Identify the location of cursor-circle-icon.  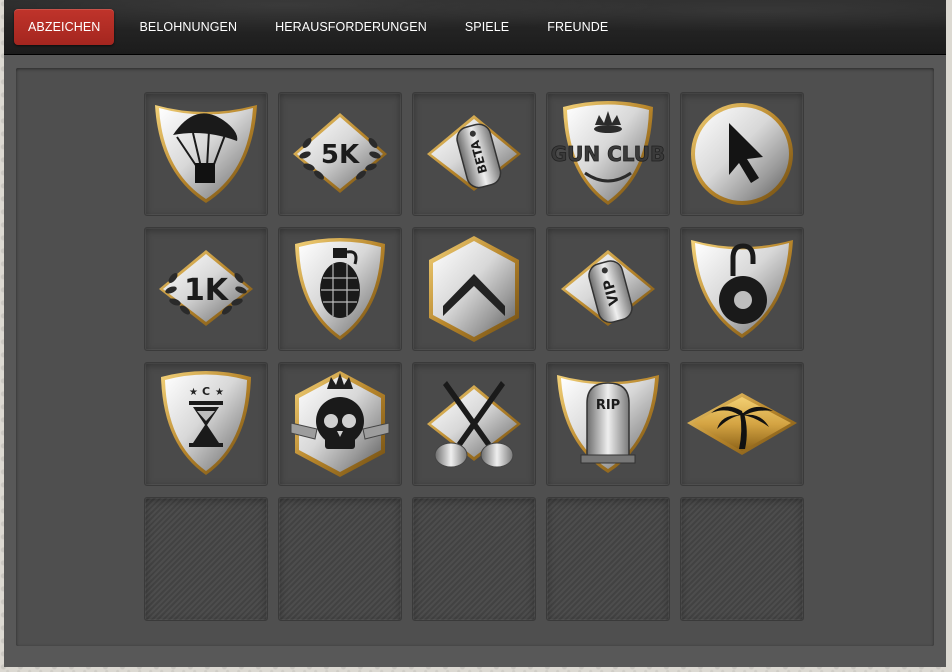
(742, 154).